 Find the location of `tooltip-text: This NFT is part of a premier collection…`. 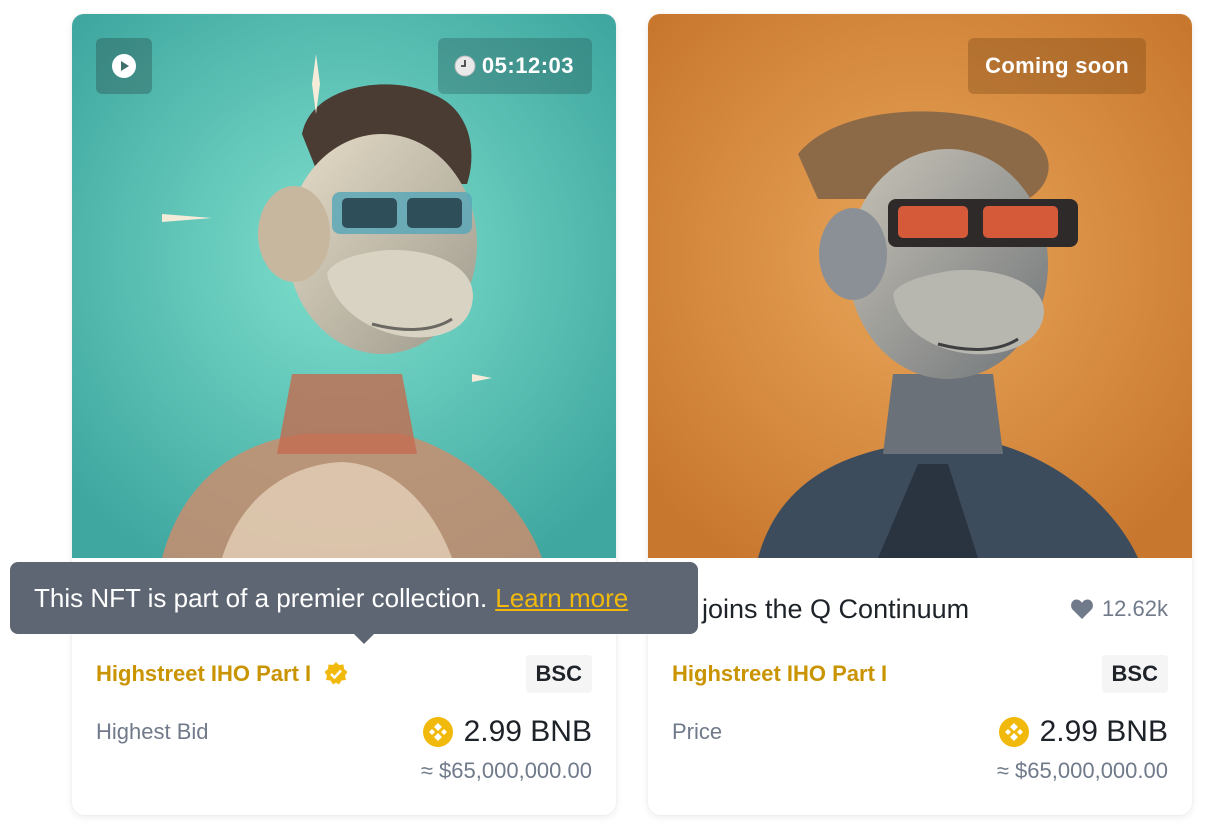

tooltip-text: This NFT is part of a premier collection… is located at coordinates (261, 597).